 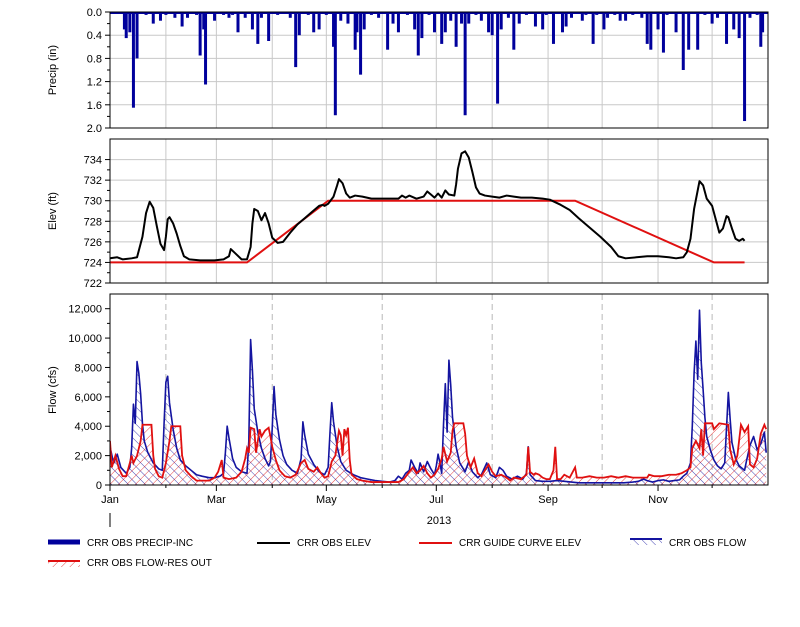 I want to click on precip-y-ticks: 0.0 0.4 0.8 1.2 1.6 2.0, so click(x=98, y=71).